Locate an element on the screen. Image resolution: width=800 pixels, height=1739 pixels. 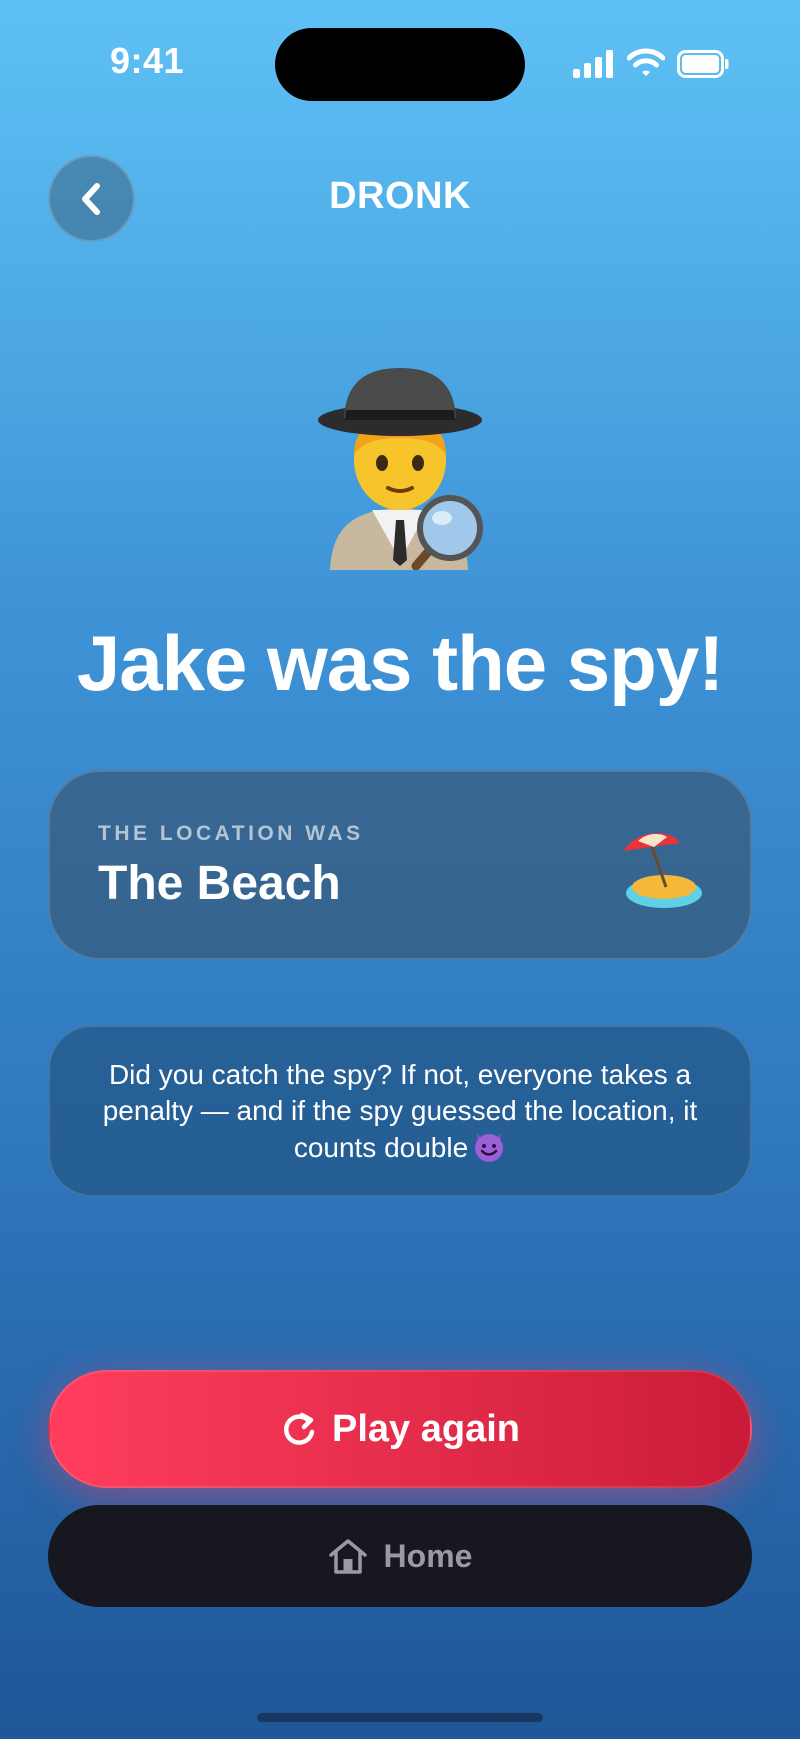
beach-island-emoji is located at coordinates (663, 870).